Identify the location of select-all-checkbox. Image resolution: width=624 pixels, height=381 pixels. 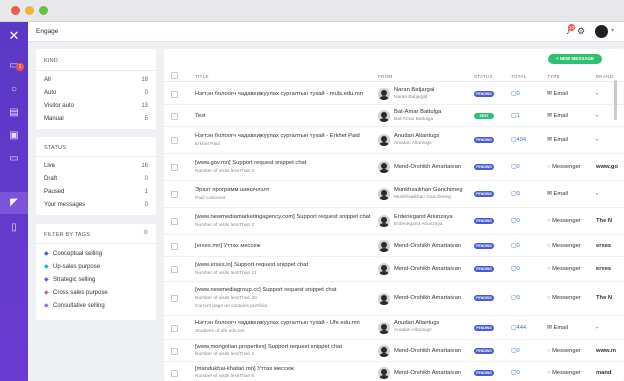
(174, 75).